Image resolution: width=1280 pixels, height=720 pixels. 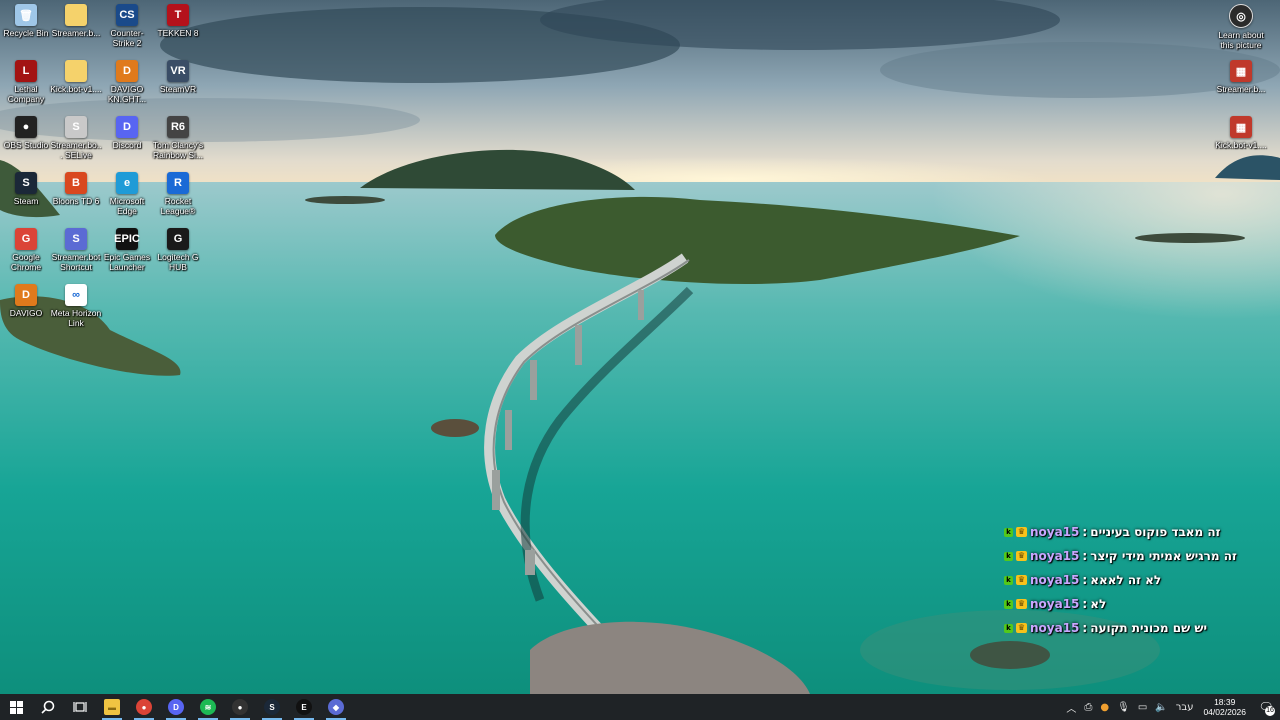 I want to click on desktop-icon: VR SteamVR, so click(x=178, y=77).